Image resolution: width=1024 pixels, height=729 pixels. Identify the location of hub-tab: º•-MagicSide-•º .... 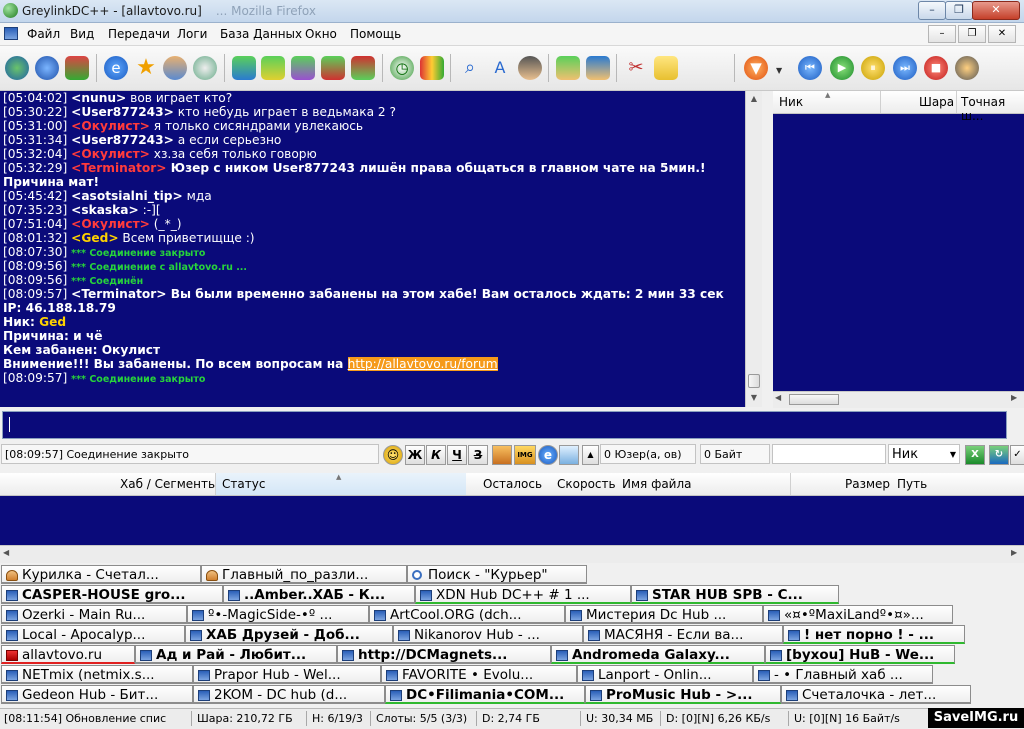
(278, 614).